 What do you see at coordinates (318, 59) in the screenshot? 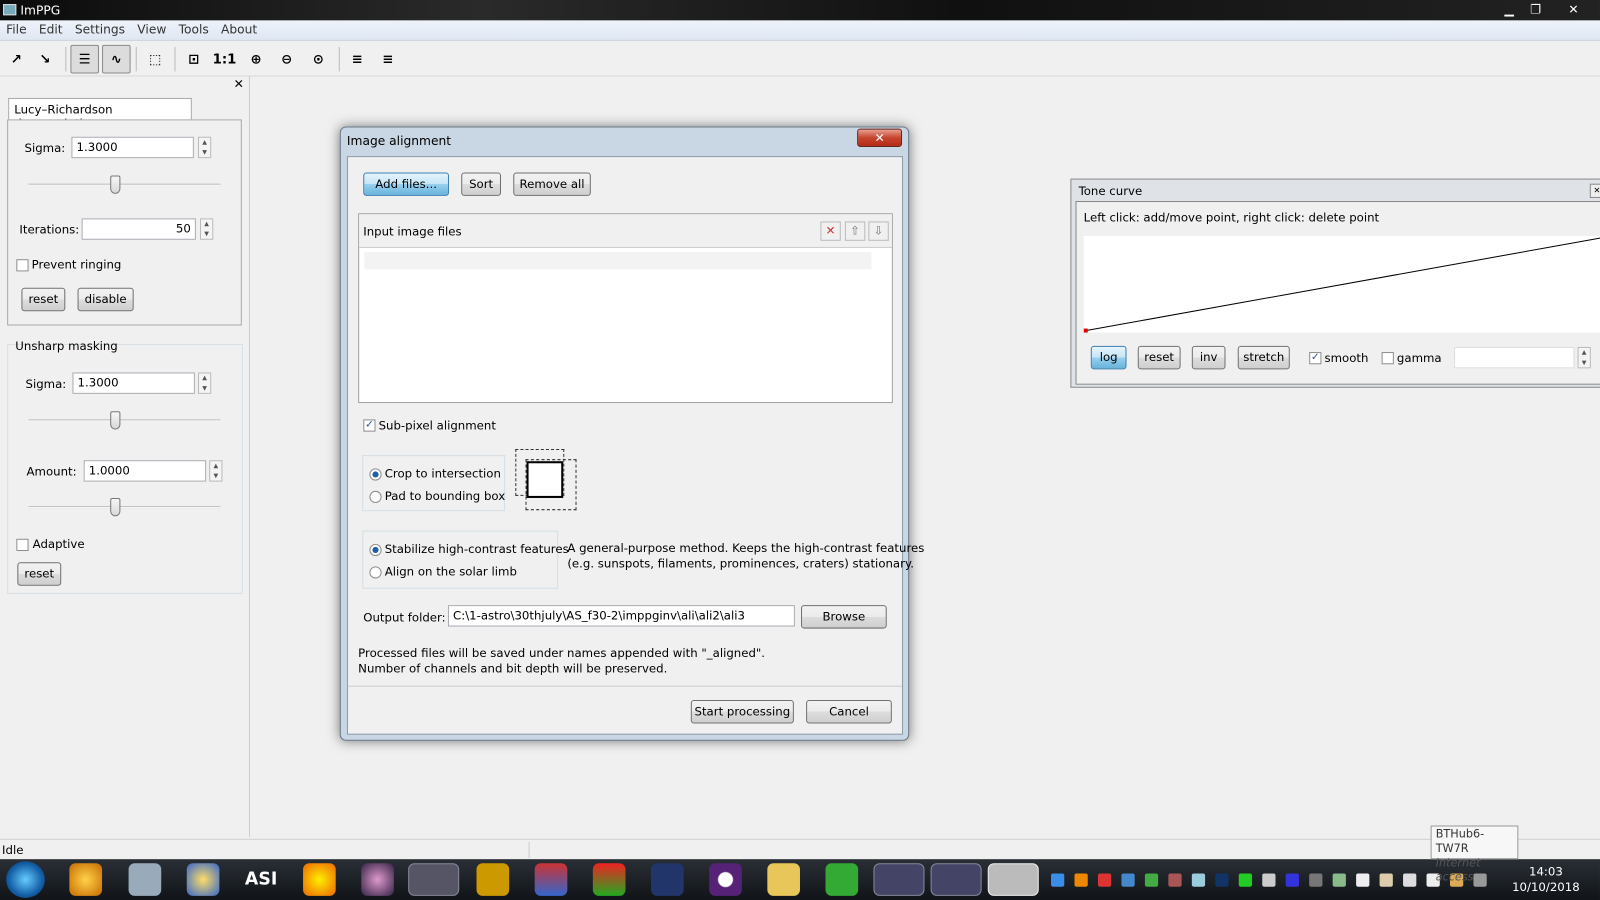
I see `zoom-custom-icon: ⊙` at bounding box center [318, 59].